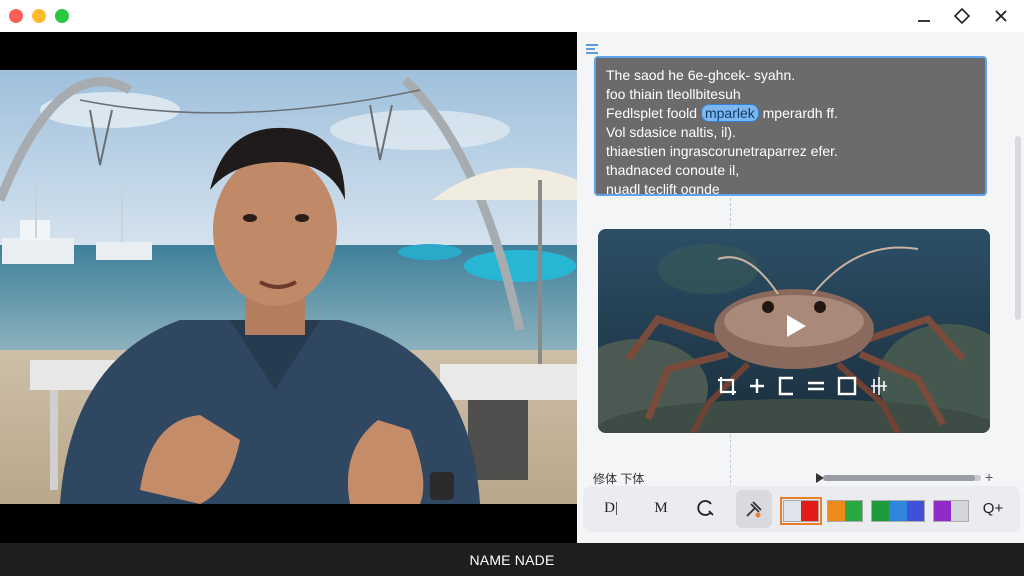  What do you see at coordinates (924, 21) in the screenshot?
I see `minimize-icon` at bounding box center [924, 21].